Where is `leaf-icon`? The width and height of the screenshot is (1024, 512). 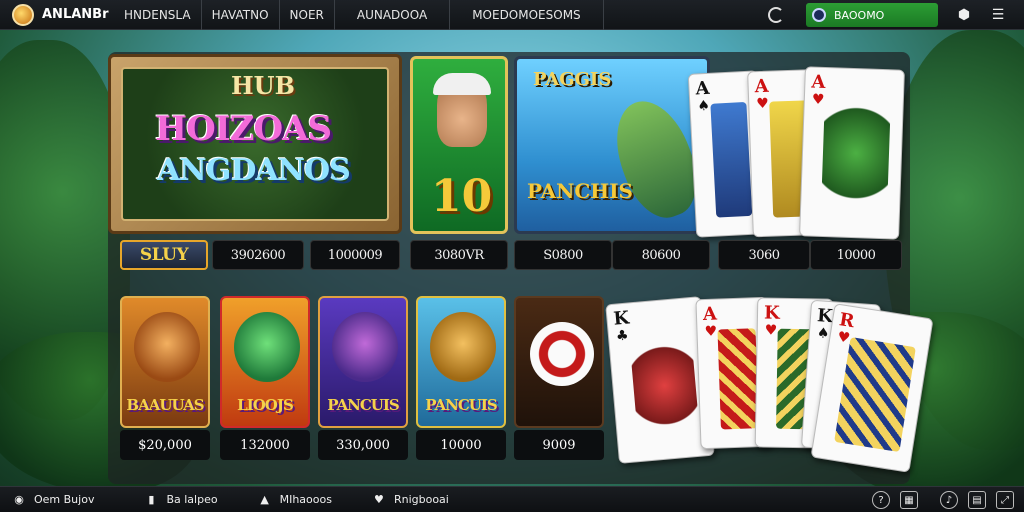 leaf-icon is located at coordinates (267, 347).